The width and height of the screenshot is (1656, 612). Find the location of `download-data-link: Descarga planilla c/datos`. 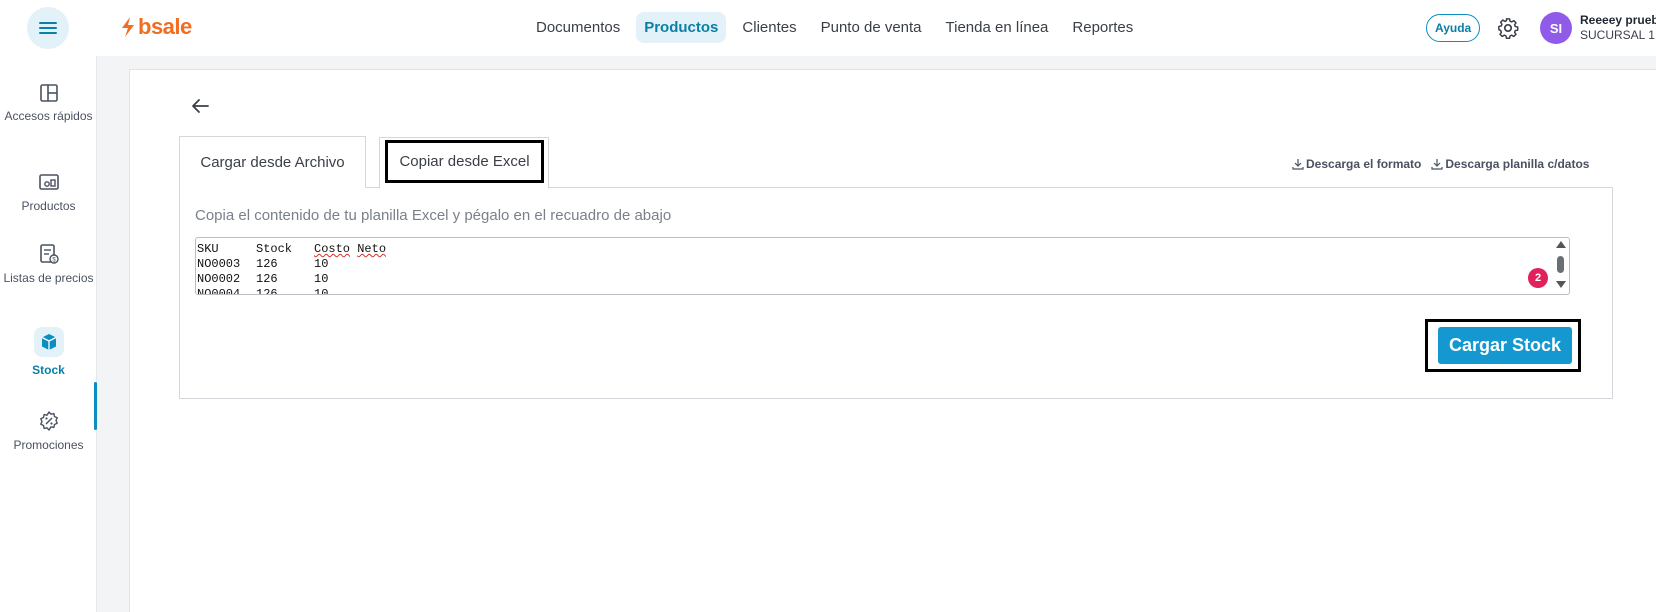

download-data-link: Descarga planilla c/datos is located at coordinates (1510, 164).